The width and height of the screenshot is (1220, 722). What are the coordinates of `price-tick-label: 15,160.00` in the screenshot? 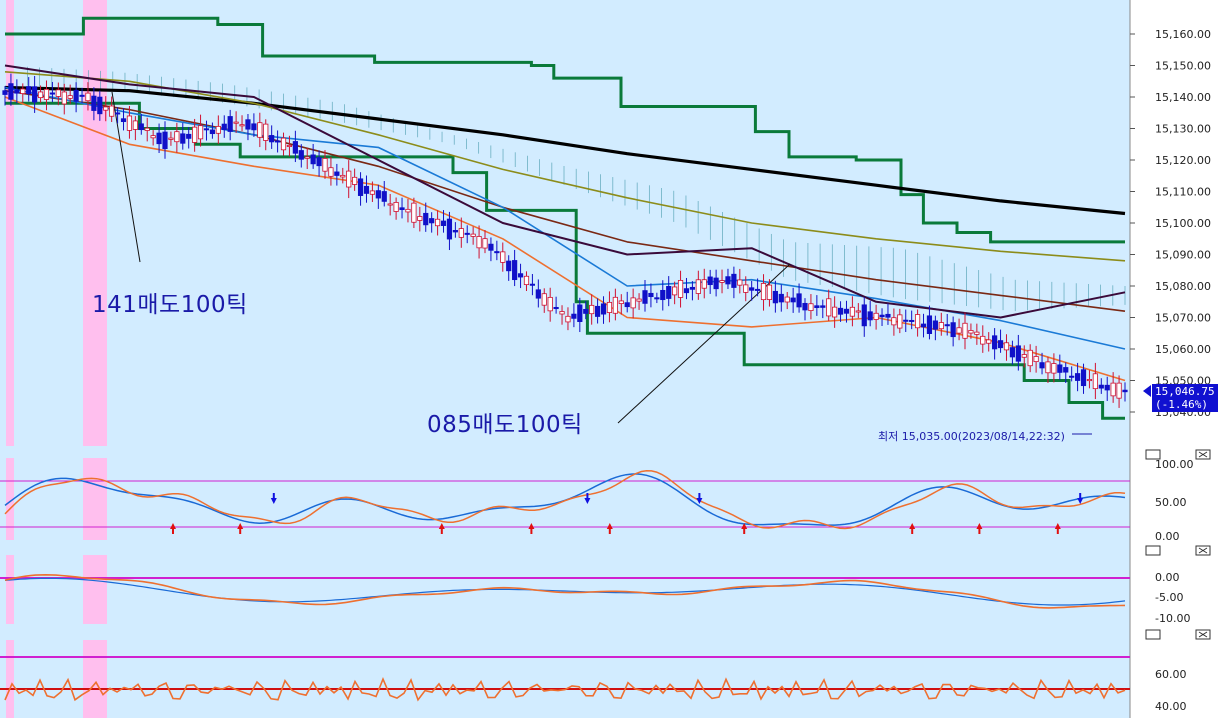 It's located at (1183, 34).